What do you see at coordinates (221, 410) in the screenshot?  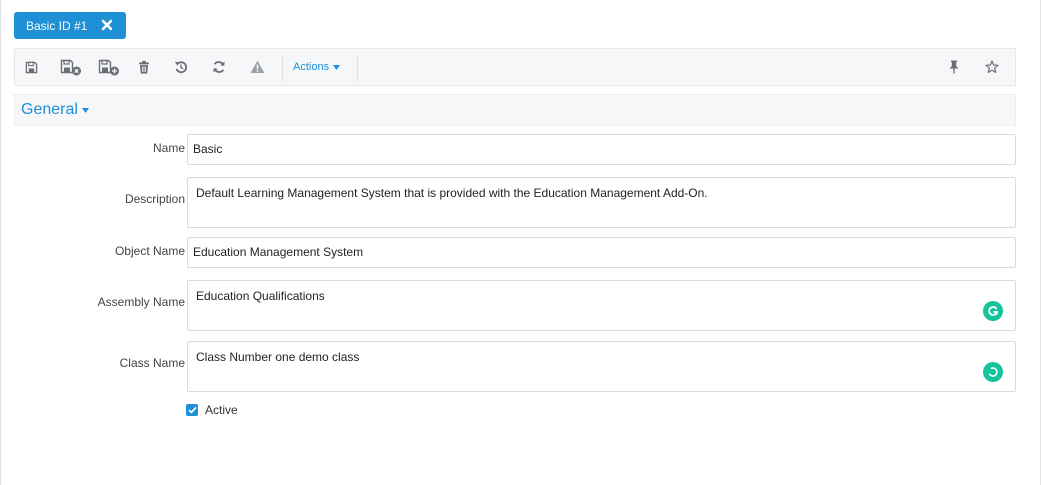 I see `active-label: Active` at bounding box center [221, 410].